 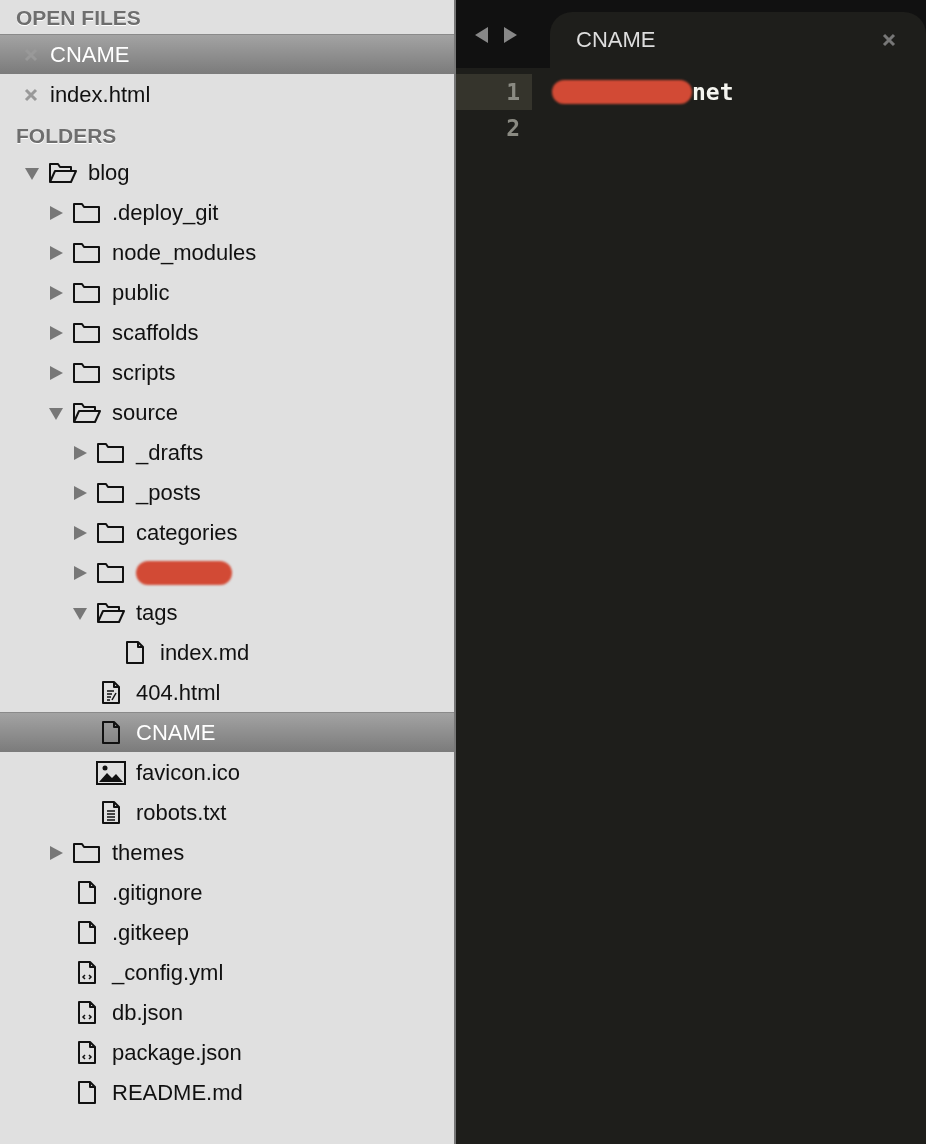 What do you see at coordinates (66, 136) in the screenshot?
I see `section-header: FOLDERS` at bounding box center [66, 136].